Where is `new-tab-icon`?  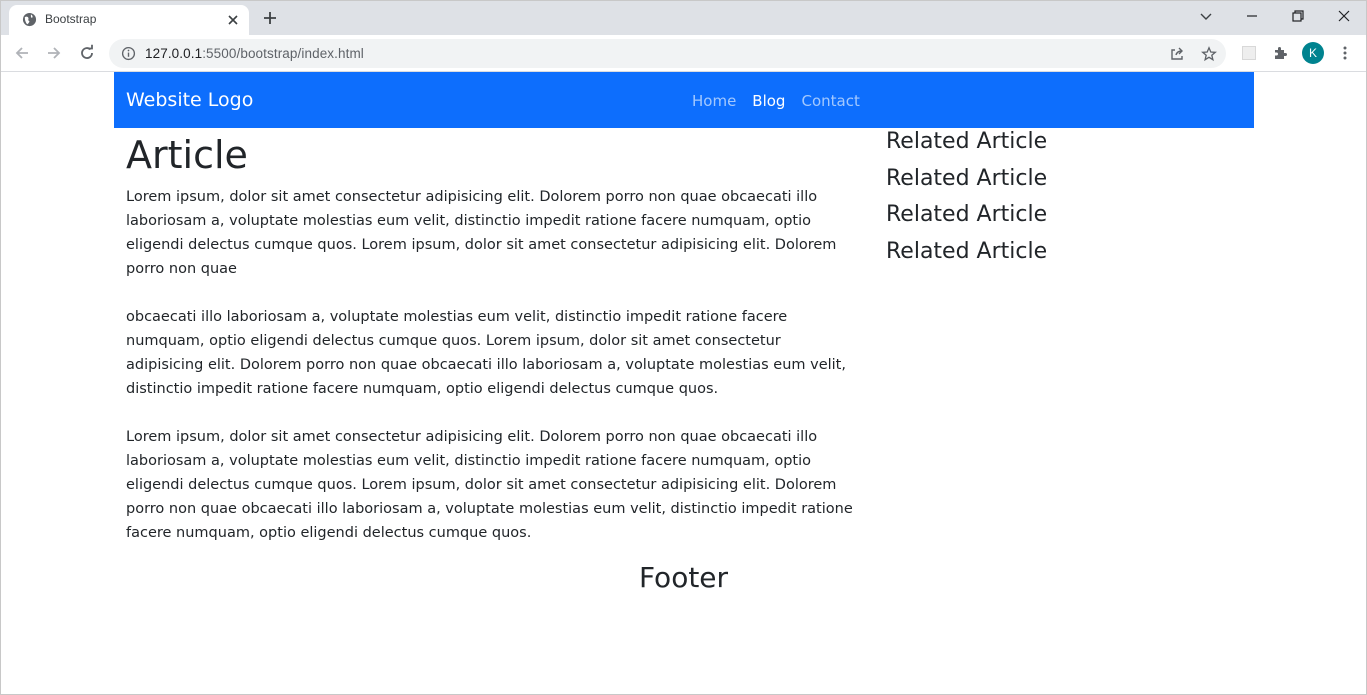 new-tab-icon is located at coordinates (270, 18).